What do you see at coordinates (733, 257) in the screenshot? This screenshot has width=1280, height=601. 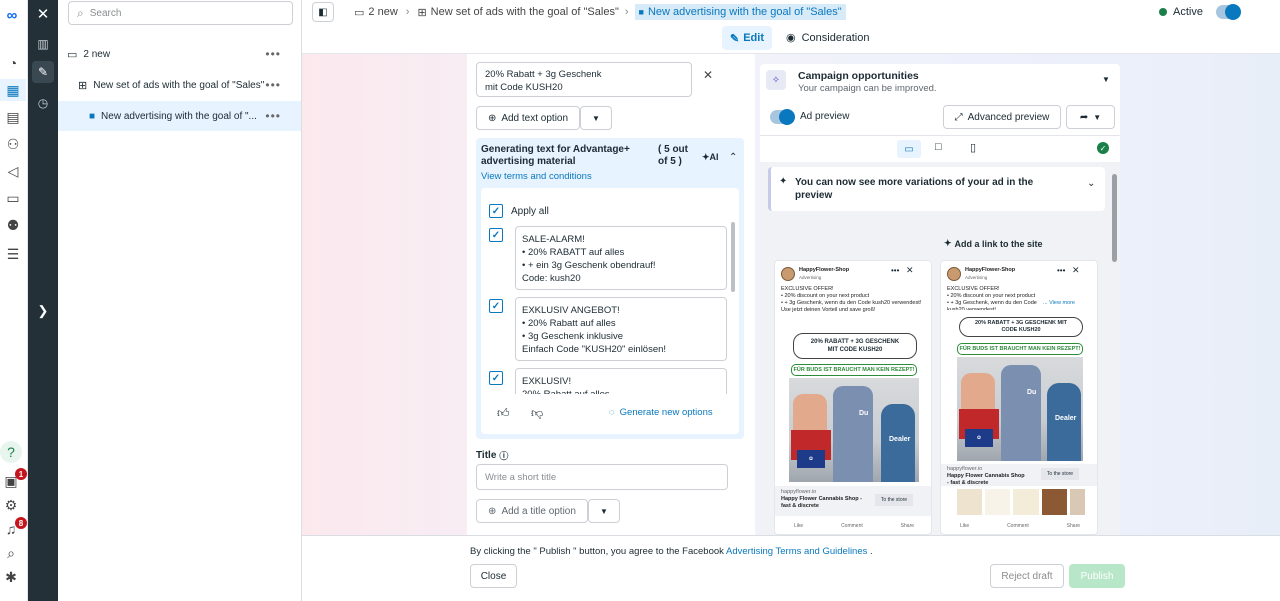 I see `options-scrollbar` at bounding box center [733, 257].